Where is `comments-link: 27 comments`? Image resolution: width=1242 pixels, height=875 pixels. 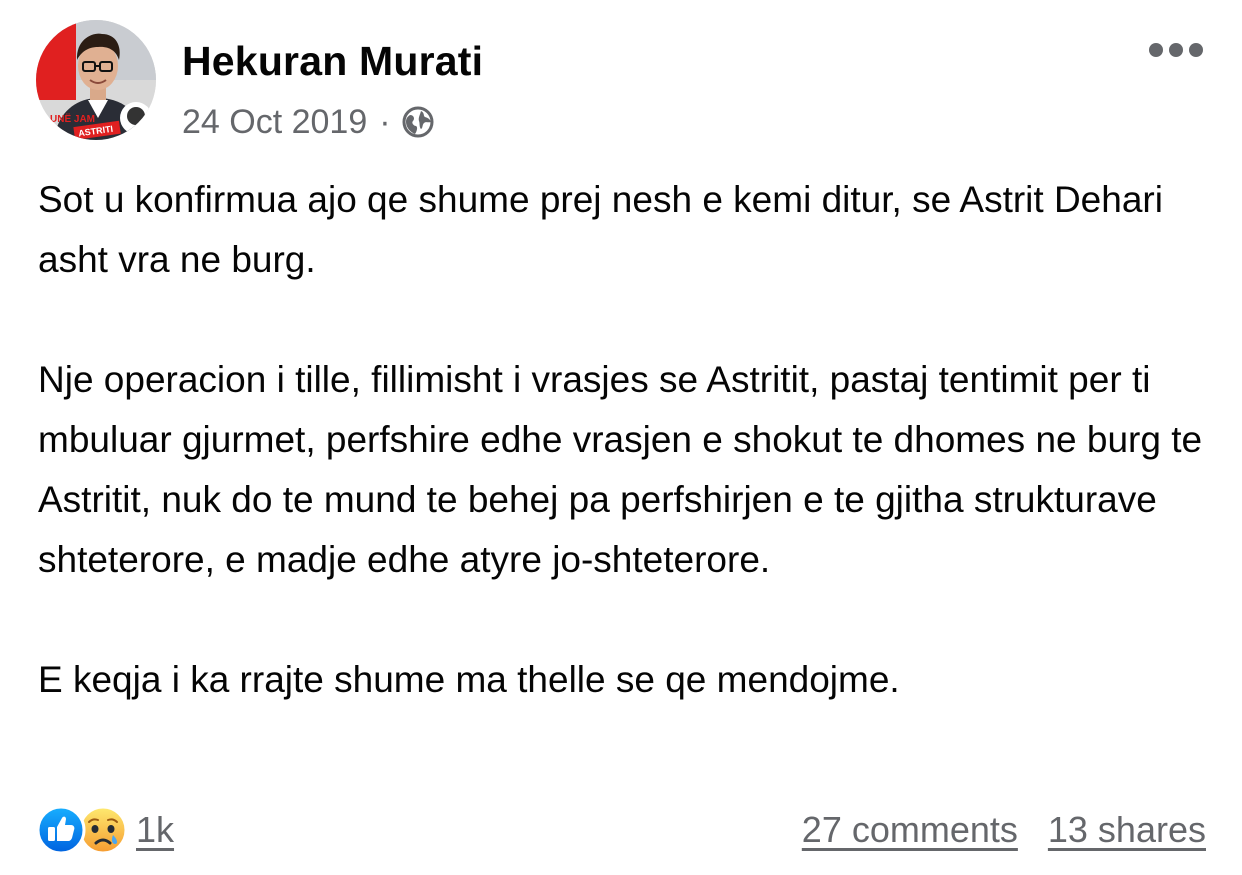
comments-link: 27 comments is located at coordinates (910, 830).